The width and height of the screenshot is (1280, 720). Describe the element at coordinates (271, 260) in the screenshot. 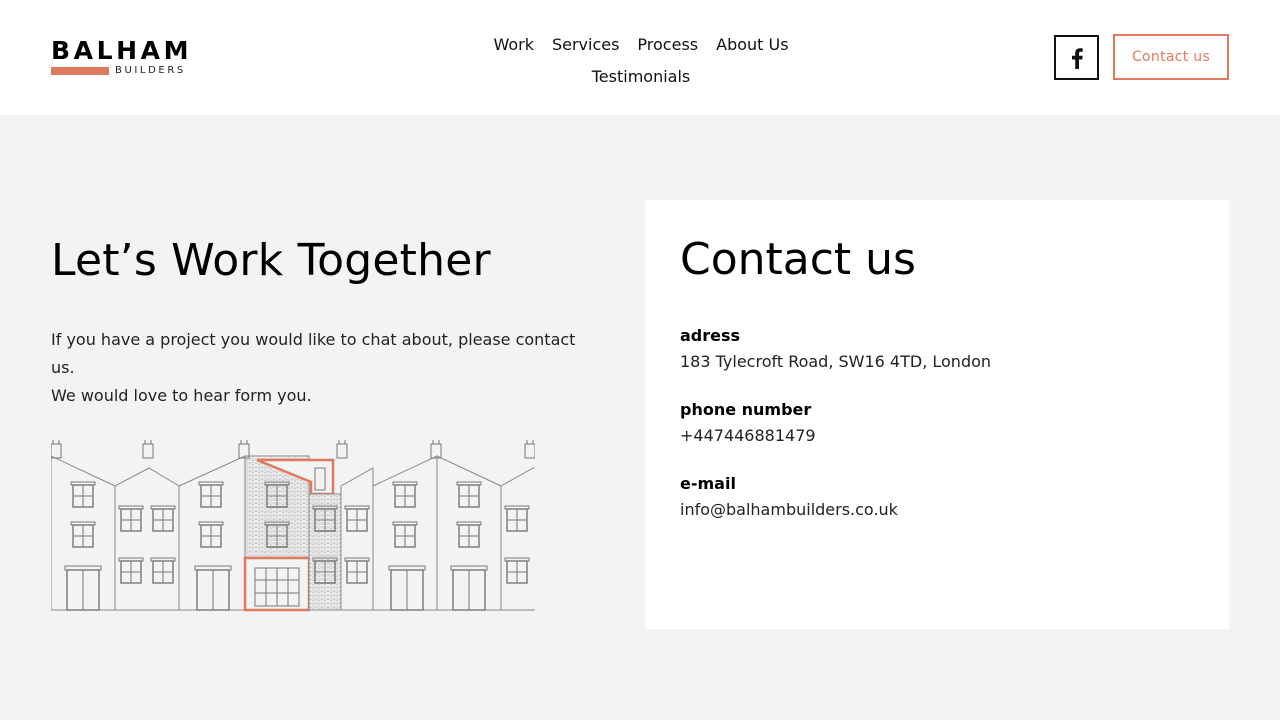

I see `page-title: Let’s Work Together` at that location.